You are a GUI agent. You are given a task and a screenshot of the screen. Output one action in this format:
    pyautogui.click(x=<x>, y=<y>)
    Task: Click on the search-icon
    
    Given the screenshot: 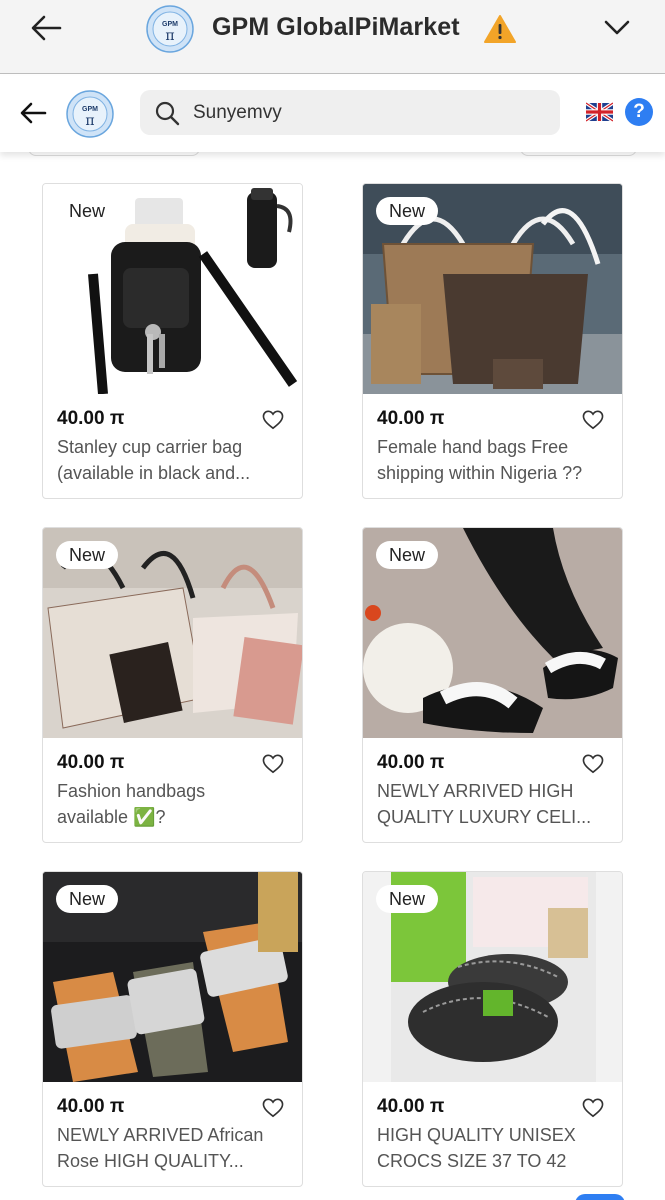 What is the action you would take?
    pyautogui.click(x=167, y=113)
    